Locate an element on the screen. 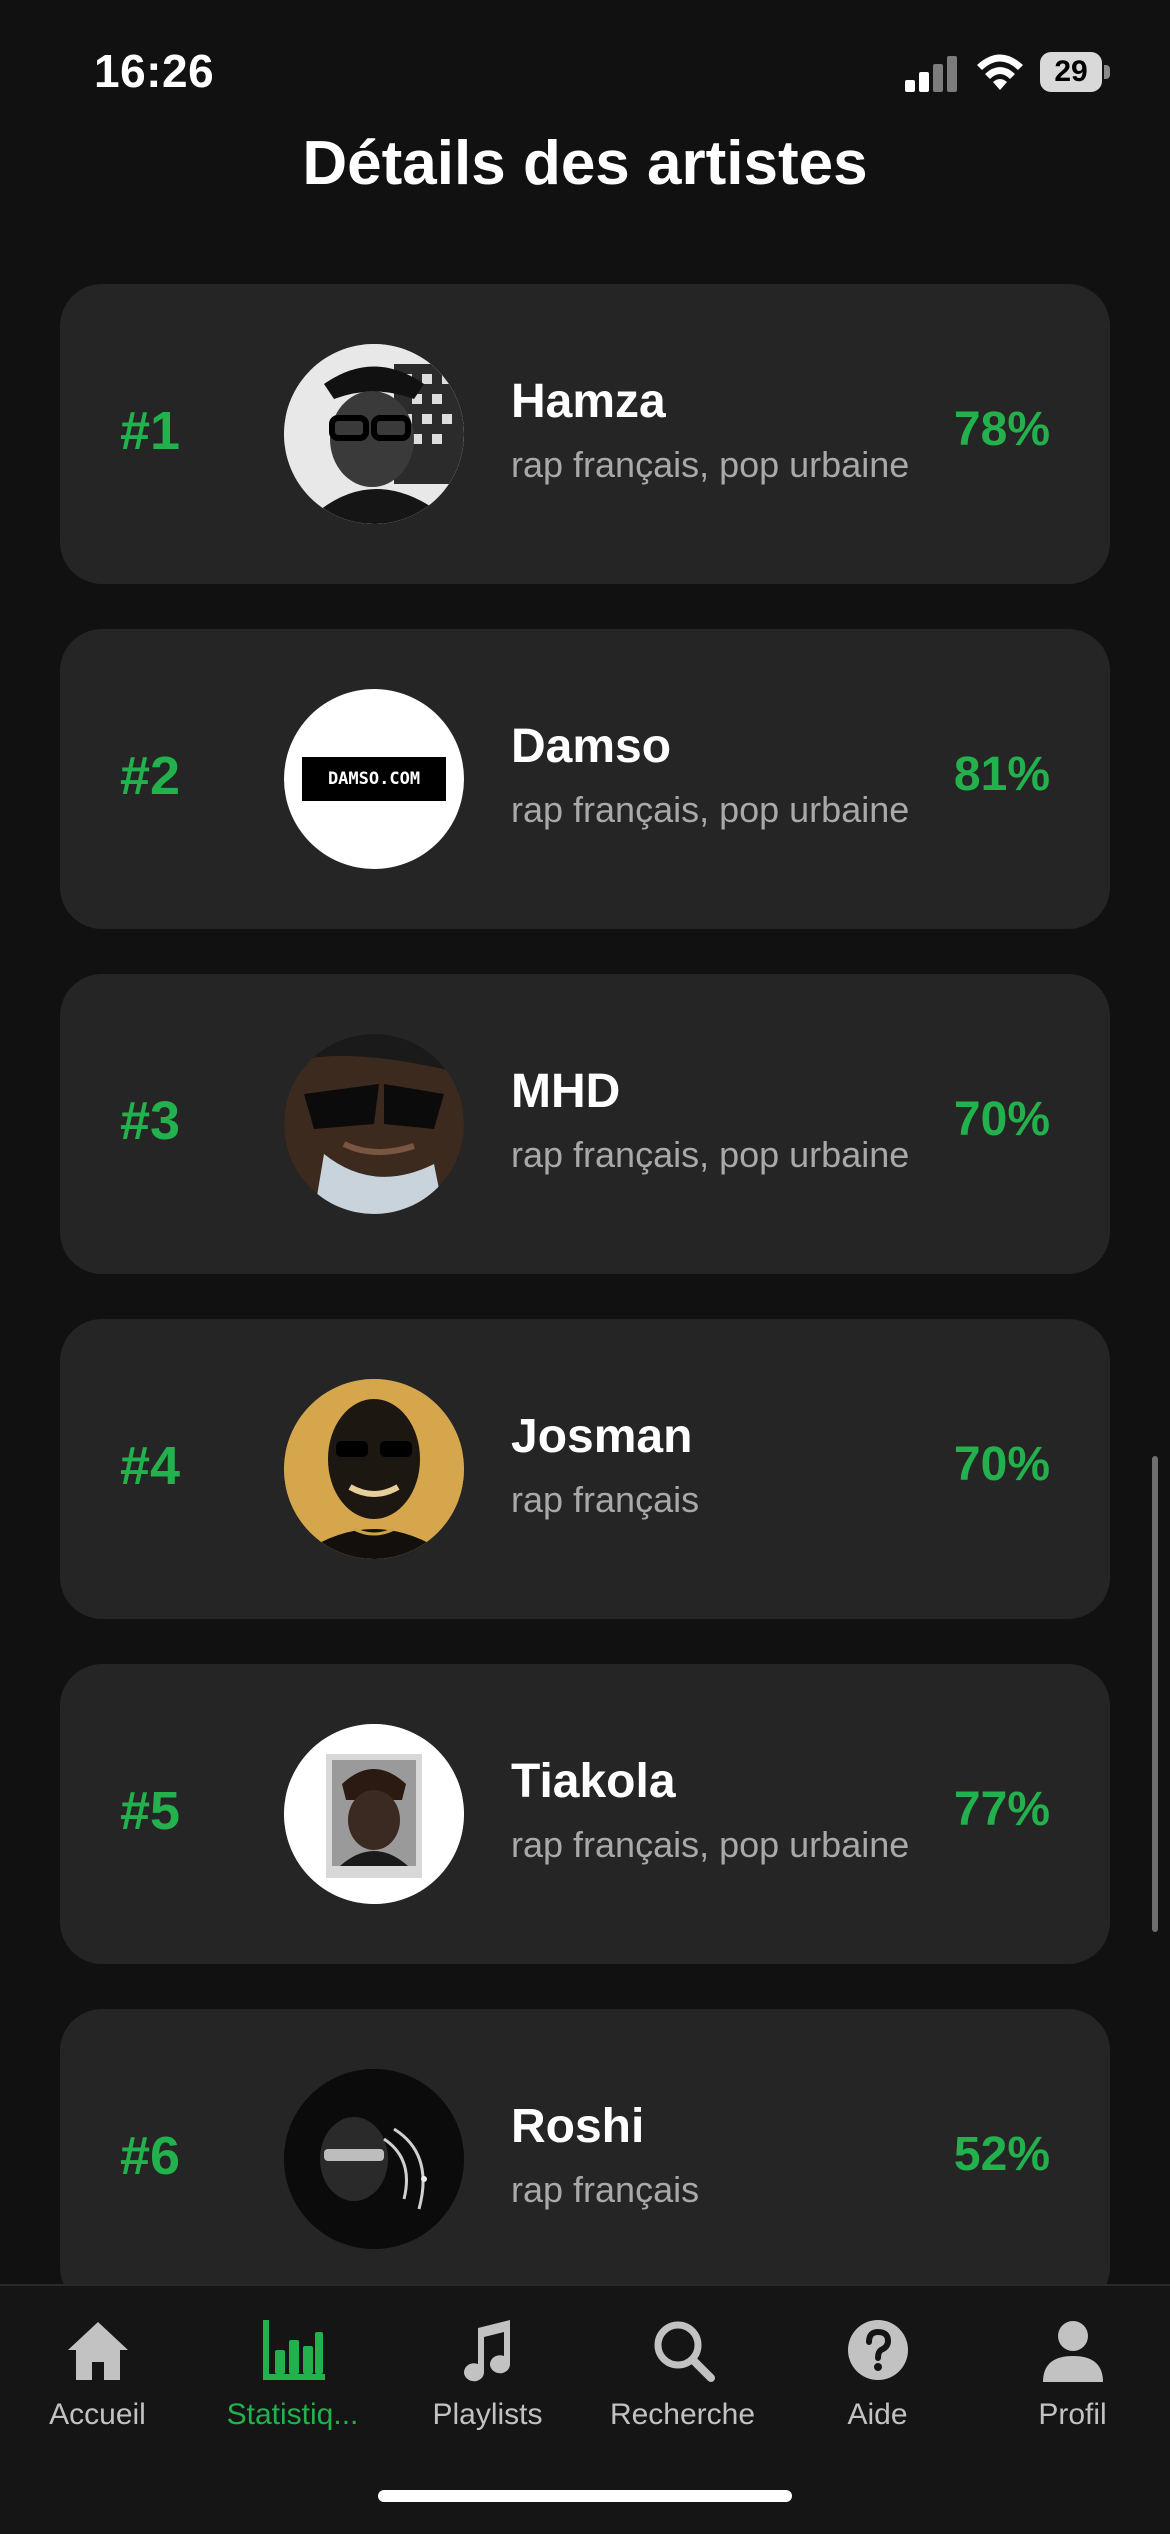 This screenshot has height=2534, width=1170. home-icon is located at coordinates (98, 2351).